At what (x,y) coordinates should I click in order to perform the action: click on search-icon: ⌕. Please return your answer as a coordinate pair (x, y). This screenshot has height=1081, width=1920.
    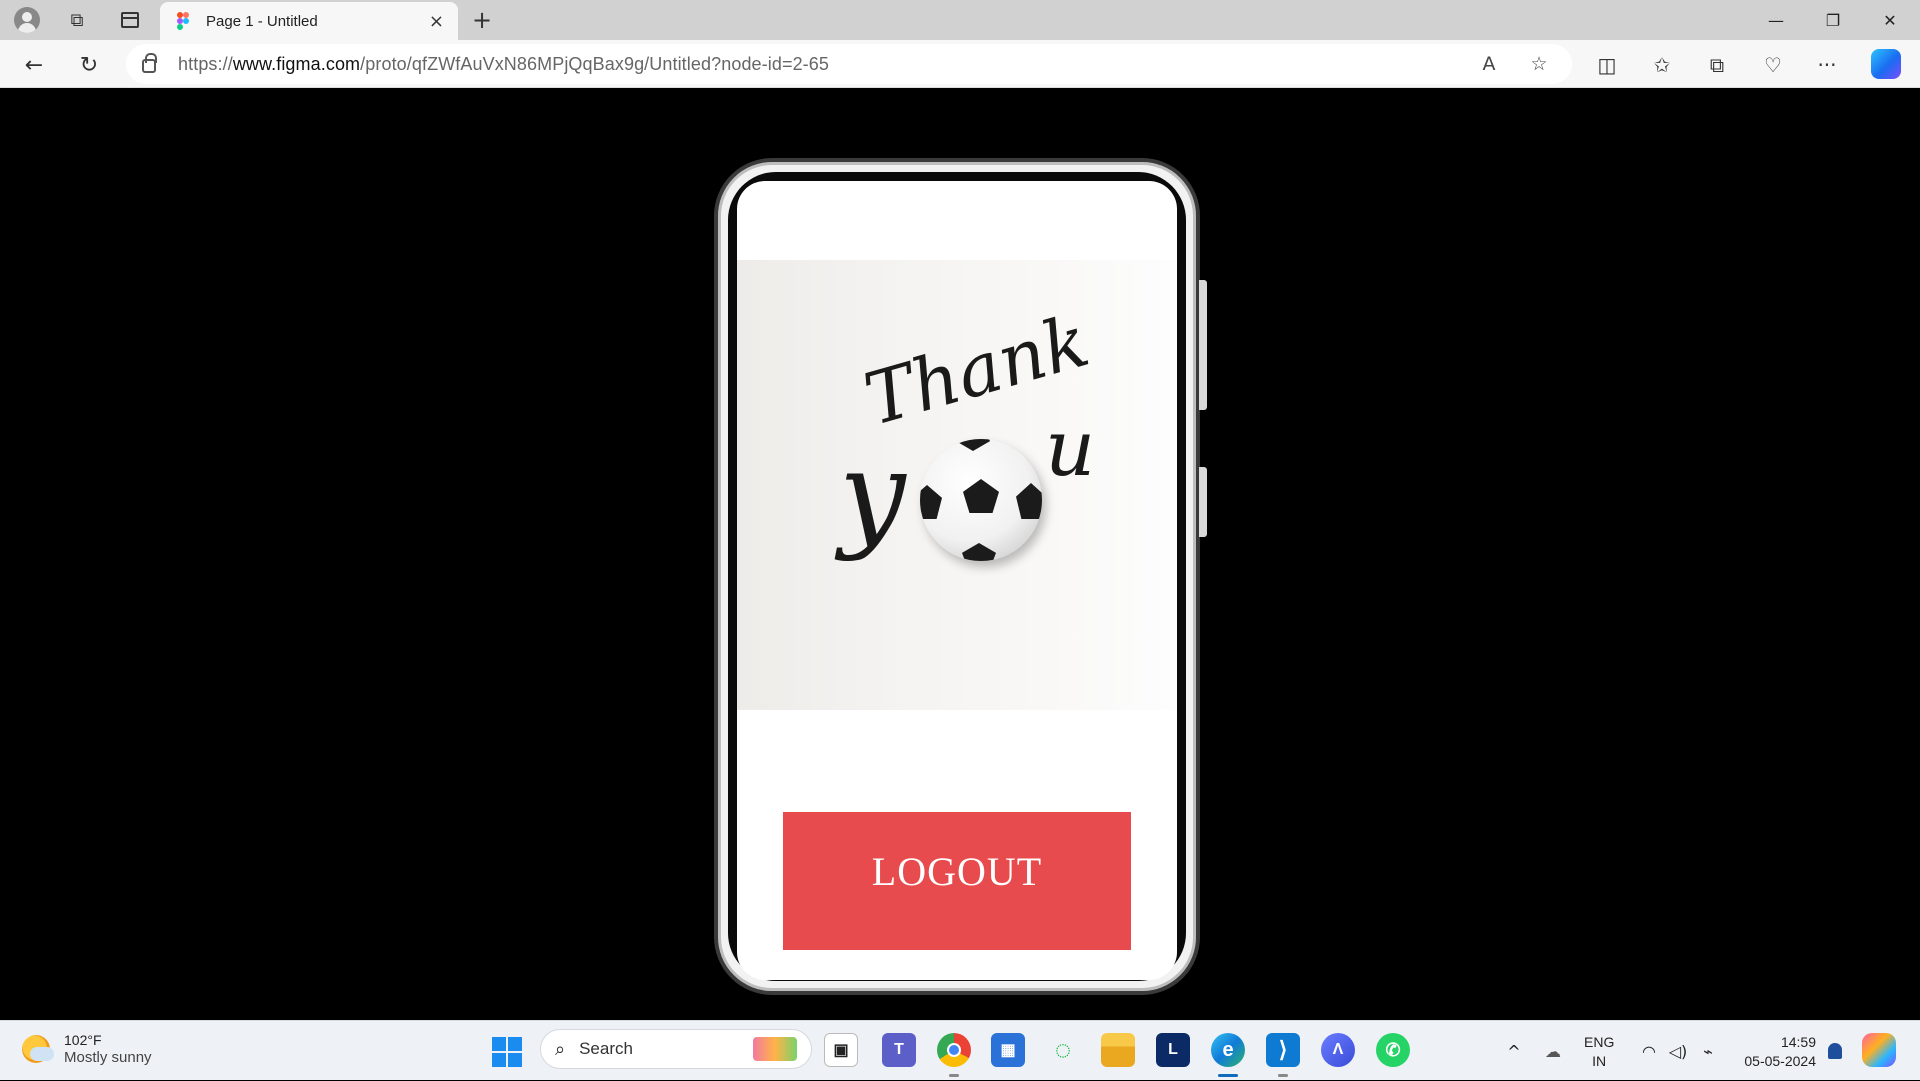
    Looking at the image, I should click on (560, 1049).